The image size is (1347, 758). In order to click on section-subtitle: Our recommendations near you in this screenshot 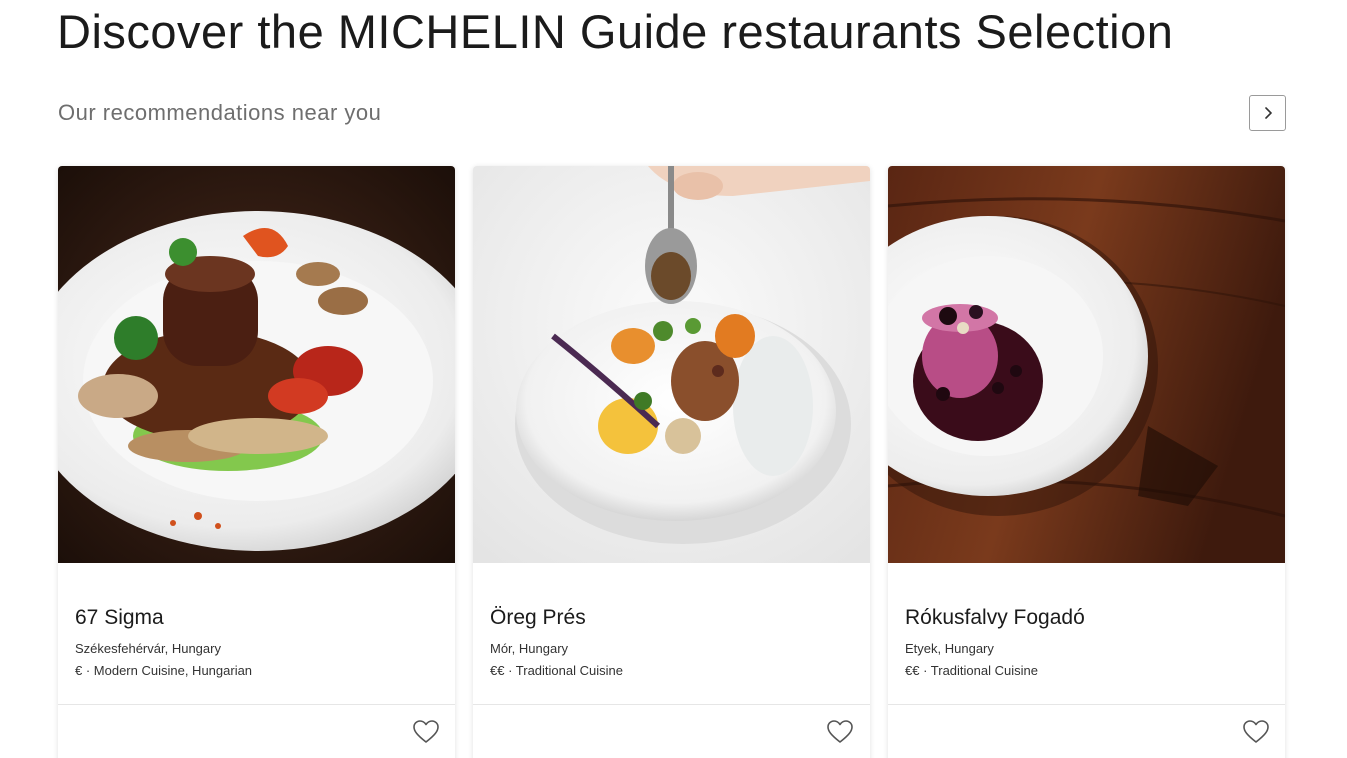, I will do `click(220, 112)`.